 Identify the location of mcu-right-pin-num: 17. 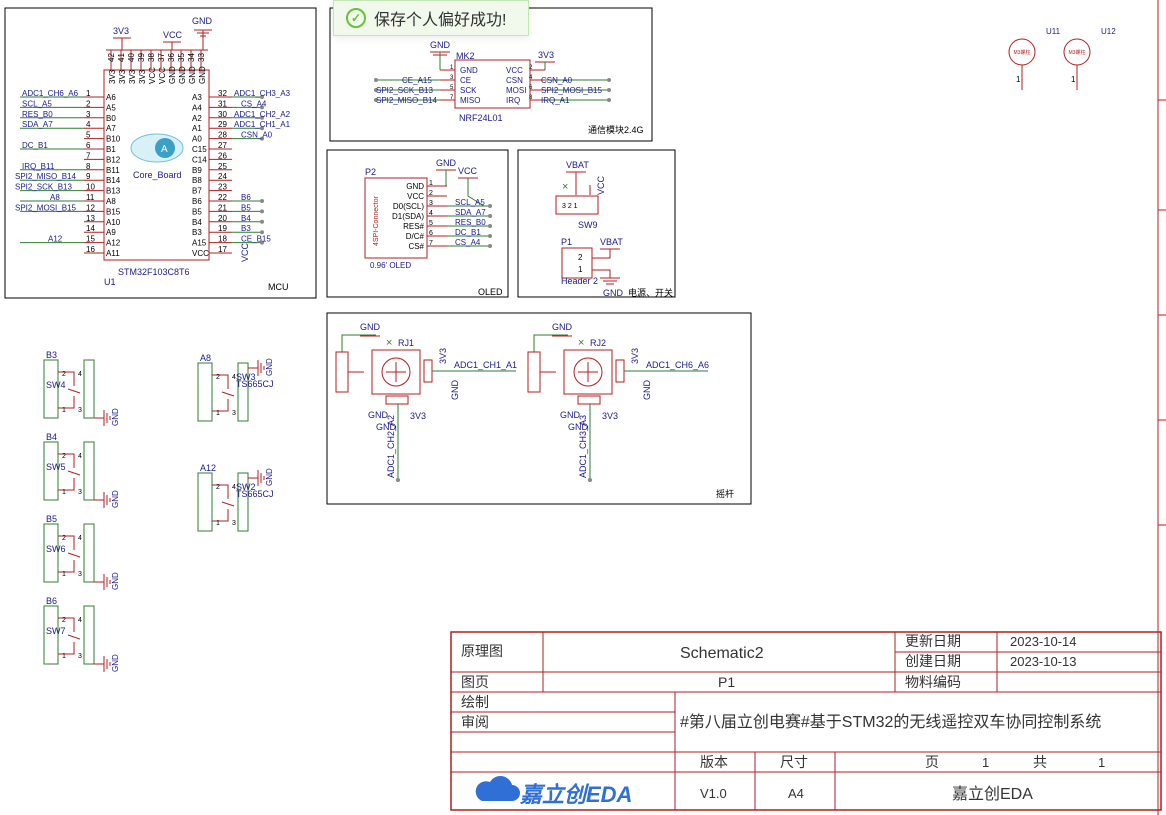
(222, 249).